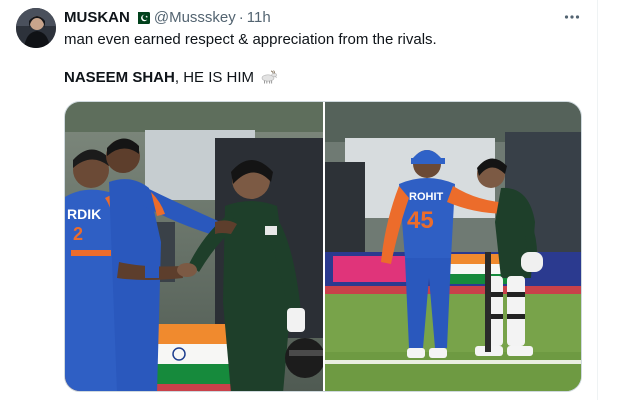 The height and width of the screenshot is (400, 621). What do you see at coordinates (426, 197) in the screenshot?
I see `jersey-name-right: ROHIT` at bounding box center [426, 197].